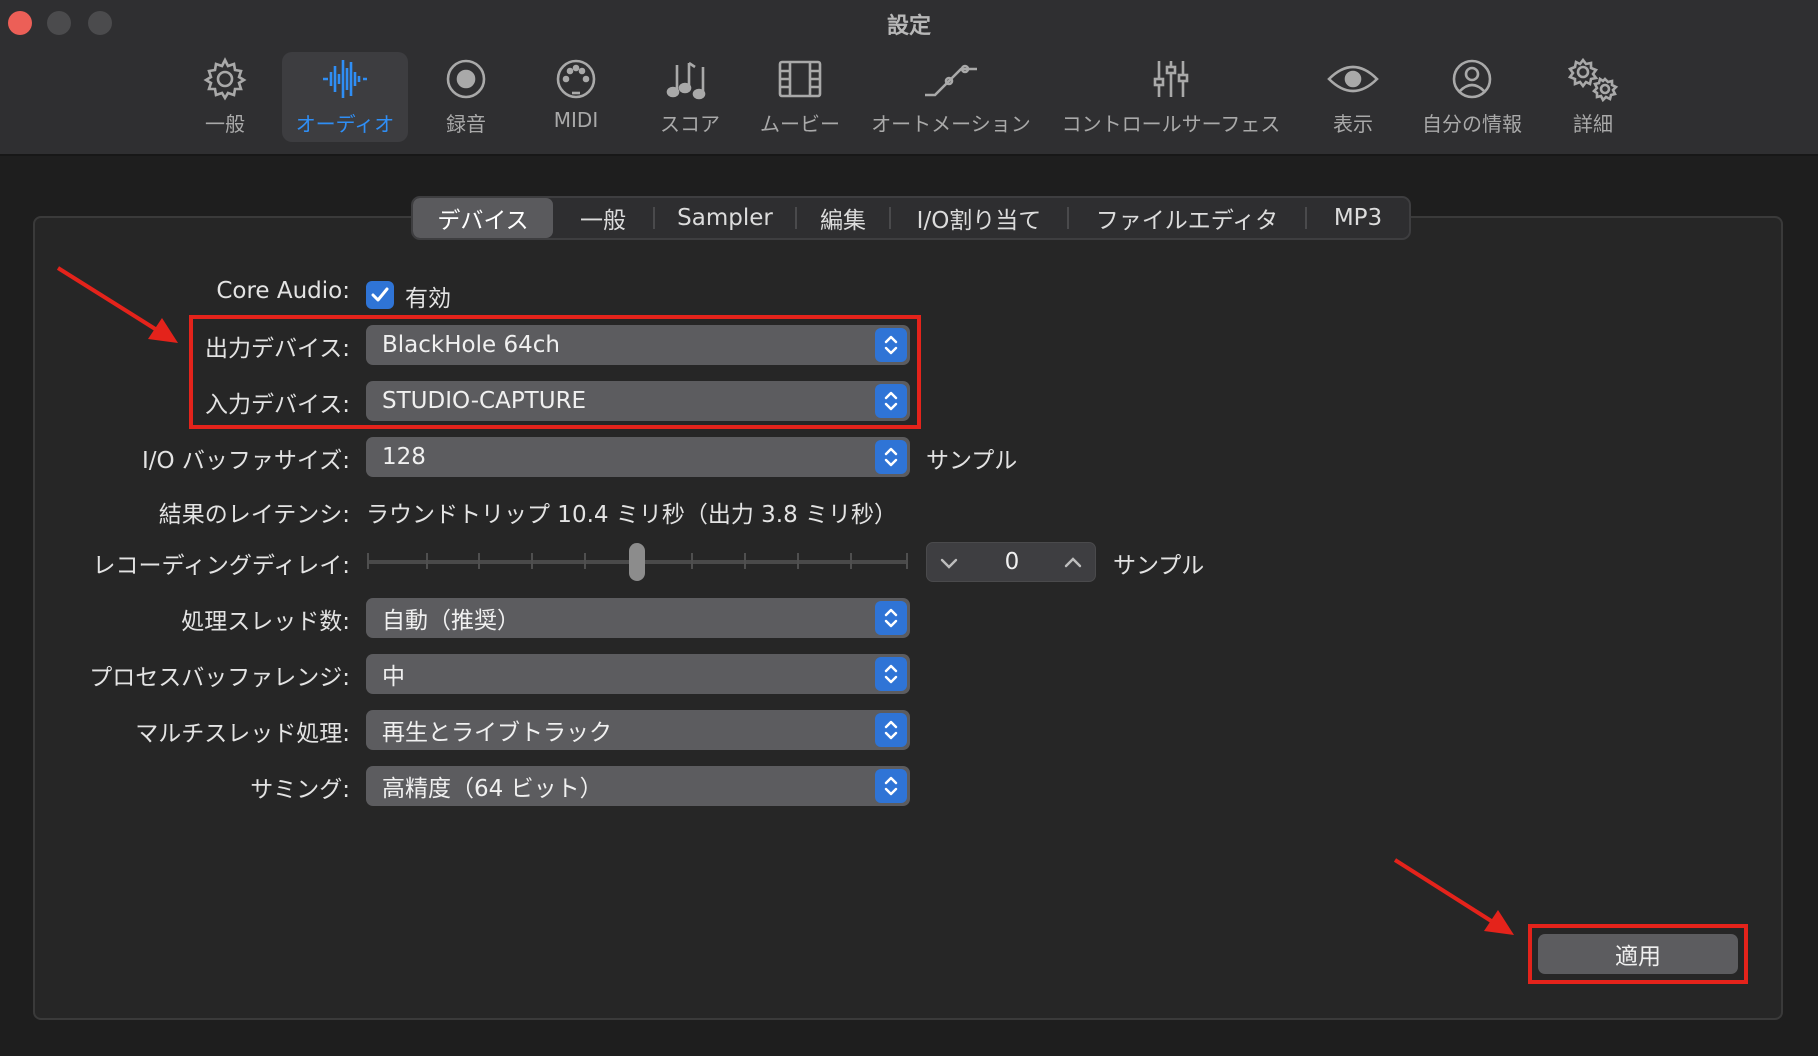 The height and width of the screenshot is (1056, 1818). I want to click on toolbar-tab-recording: 録音, so click(466, 97).